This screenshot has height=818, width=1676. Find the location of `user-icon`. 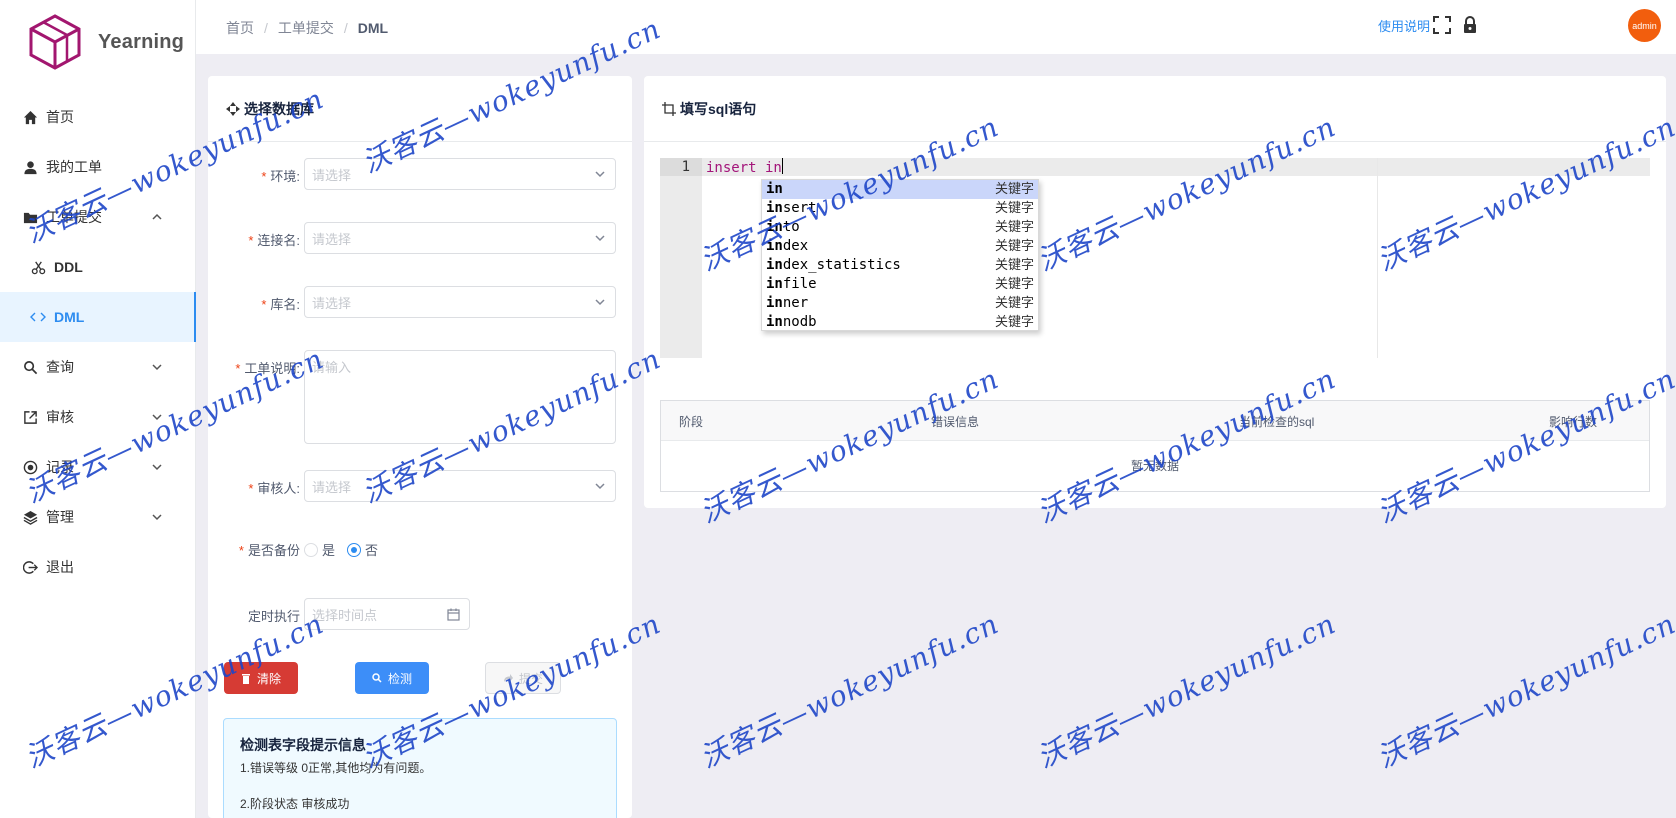

user-icon is located at coordinates (30, 167).